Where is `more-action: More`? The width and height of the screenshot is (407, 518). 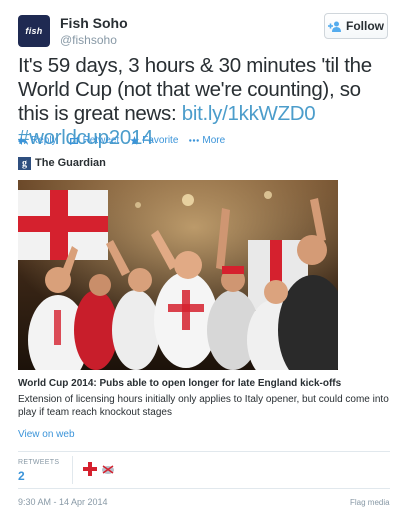
more-action: More is located at coordinates (207, 140).